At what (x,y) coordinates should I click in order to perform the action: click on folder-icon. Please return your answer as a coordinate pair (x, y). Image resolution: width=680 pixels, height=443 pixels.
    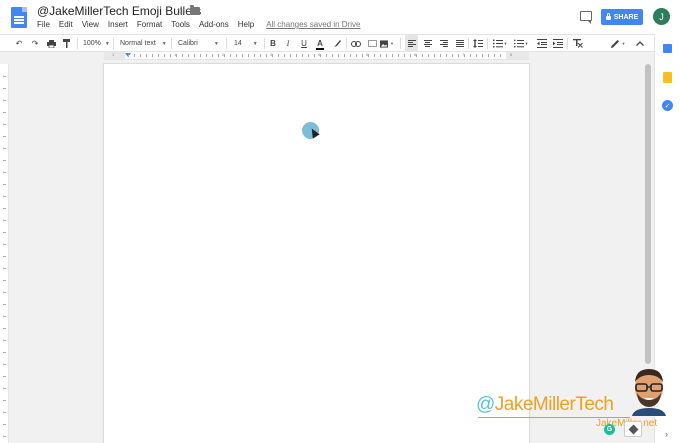
    Looking at the image, I should click on (195, 10).